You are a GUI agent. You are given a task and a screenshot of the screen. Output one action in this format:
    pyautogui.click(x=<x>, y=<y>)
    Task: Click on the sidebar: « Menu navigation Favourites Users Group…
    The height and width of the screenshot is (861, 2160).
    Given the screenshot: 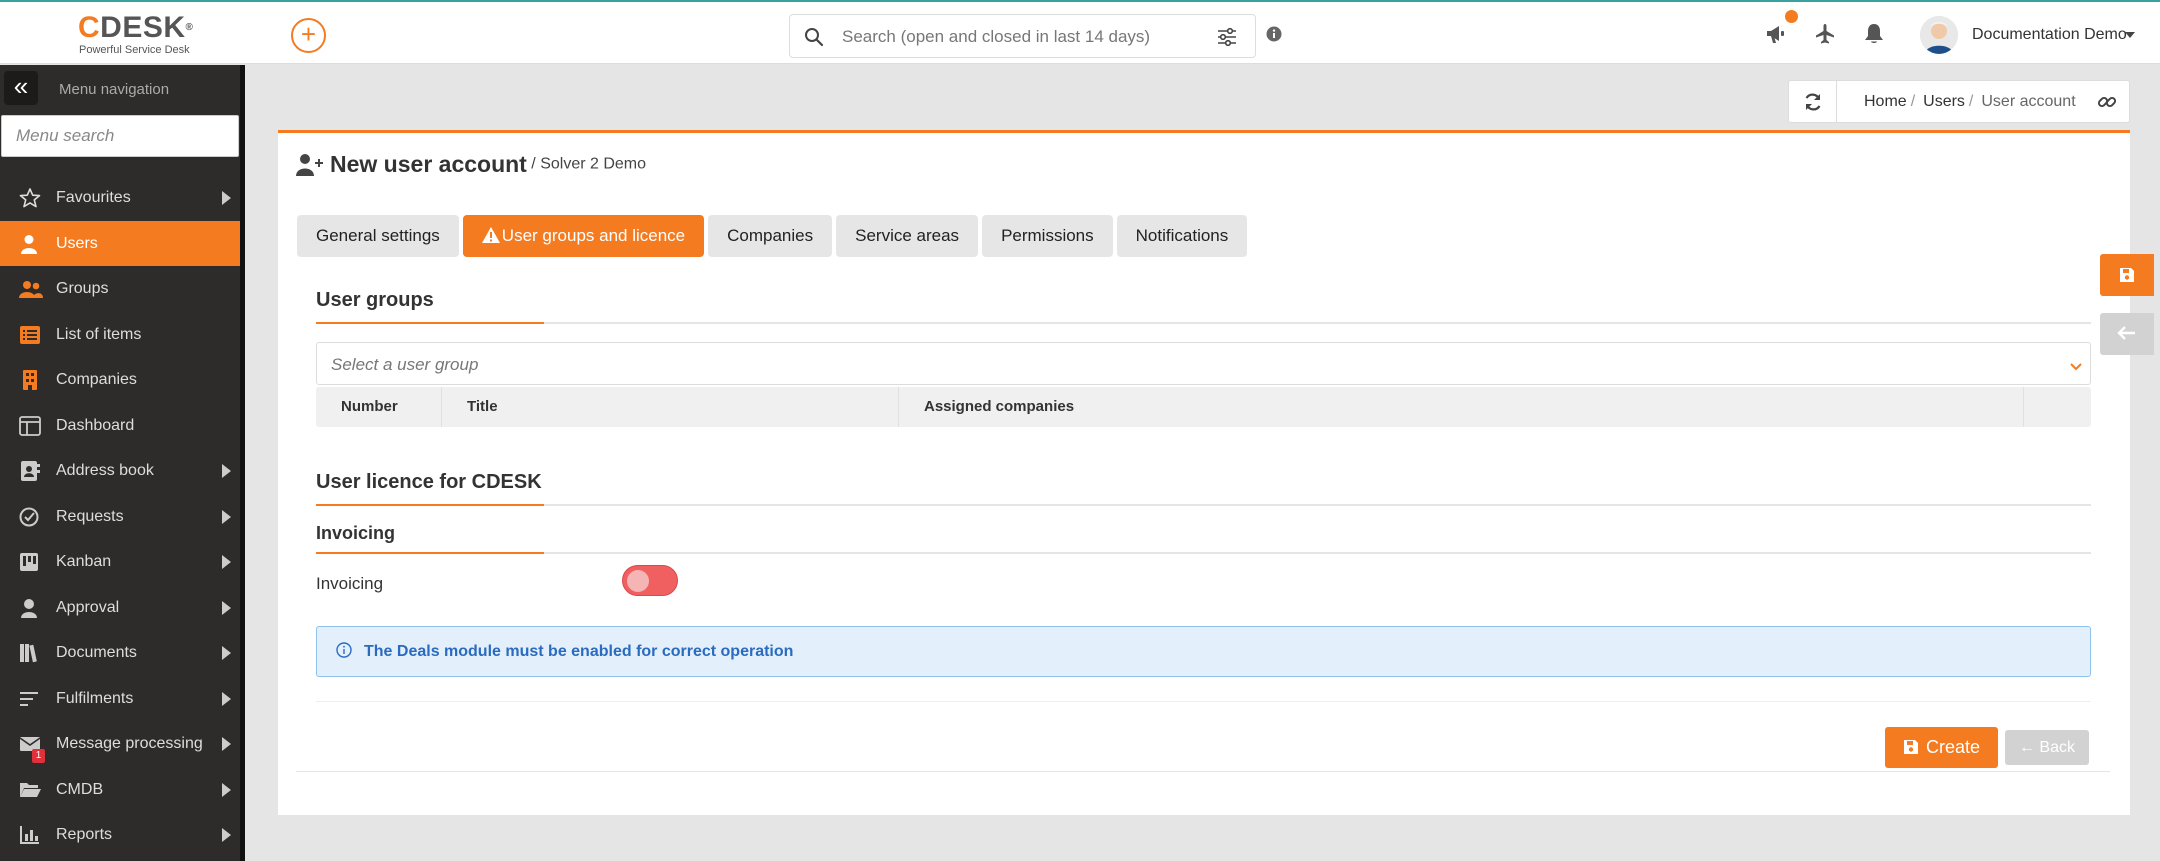 What is the action you would take?
    pyautogui.click(x=120, y=463)
    